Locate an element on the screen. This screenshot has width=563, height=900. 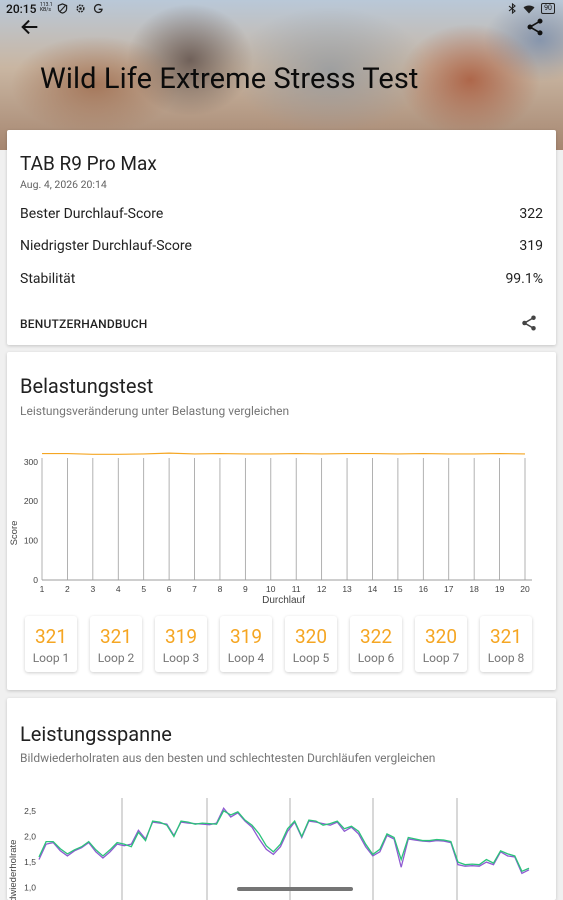
loop-score-box: 321 Loop 2 is located at coordinates (116, 644).